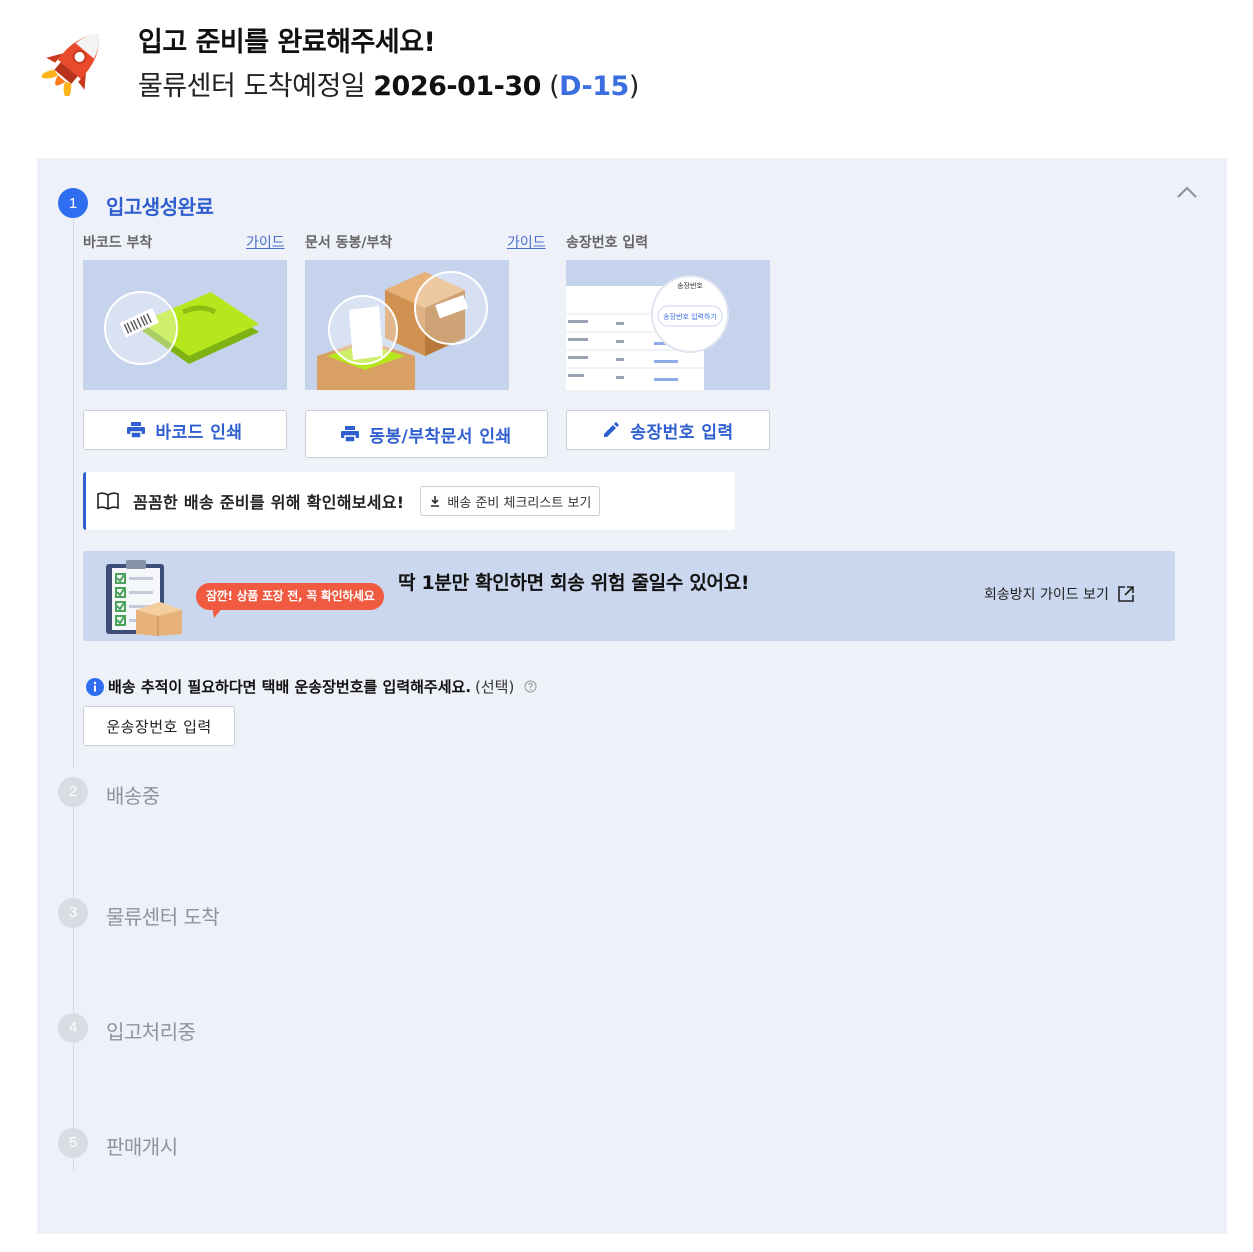 The image size is (1253, 1252). I want to click on step-number-1: 1, so click(73, 203).